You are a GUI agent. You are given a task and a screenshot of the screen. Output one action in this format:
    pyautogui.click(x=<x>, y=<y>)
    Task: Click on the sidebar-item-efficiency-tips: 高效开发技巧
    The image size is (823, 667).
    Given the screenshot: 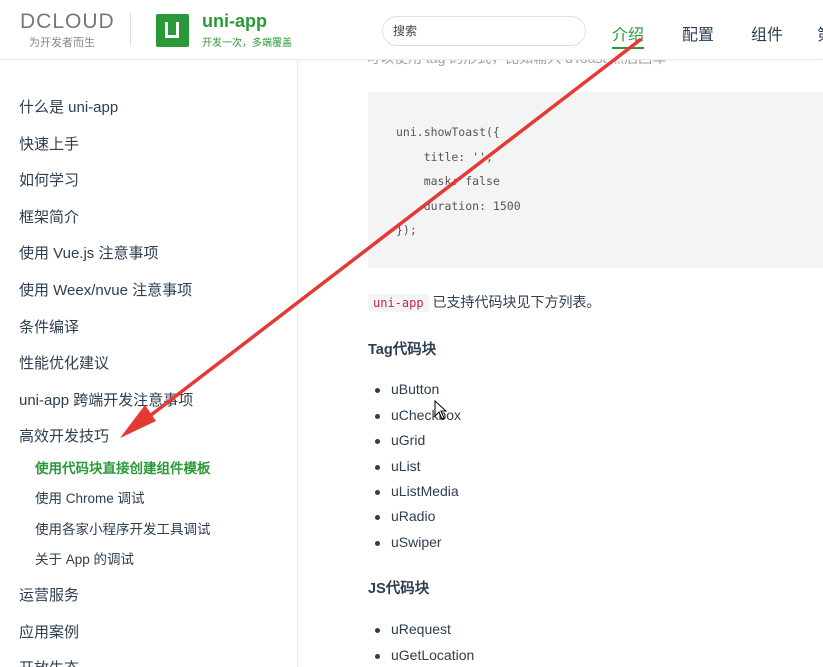 What is the action you would take?
    pyautogui.click(x=64, y=435)
    